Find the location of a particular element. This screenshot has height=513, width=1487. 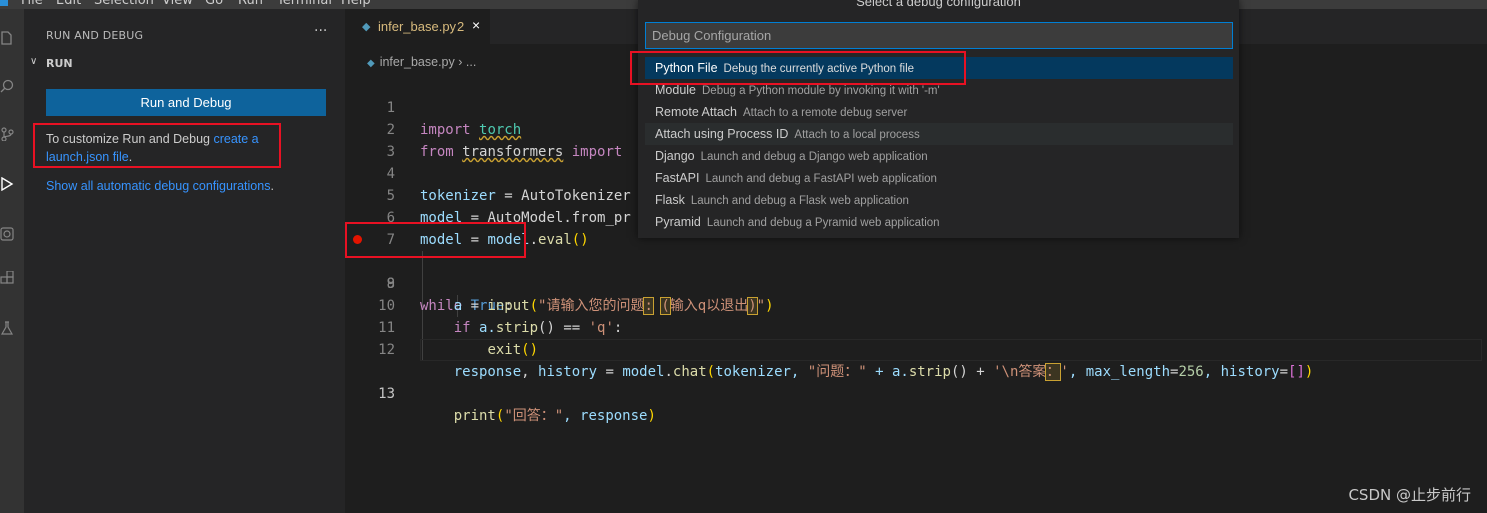

menu-go: Go is located at coordinates (214, 4).